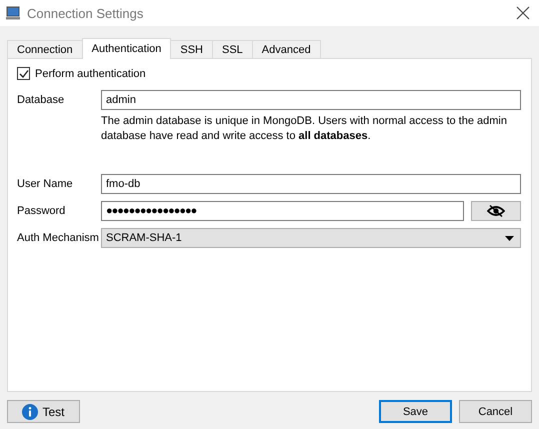 The width and height of the screenshot is (539, 429). I want to click on password-field: ●●●●●●●●●●●●●●●●, so click(282, 211).